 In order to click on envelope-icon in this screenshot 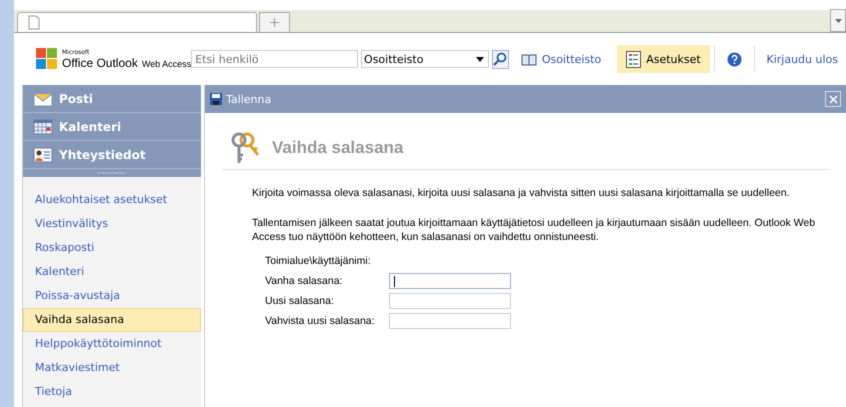, I will do `click(43, 98)`.